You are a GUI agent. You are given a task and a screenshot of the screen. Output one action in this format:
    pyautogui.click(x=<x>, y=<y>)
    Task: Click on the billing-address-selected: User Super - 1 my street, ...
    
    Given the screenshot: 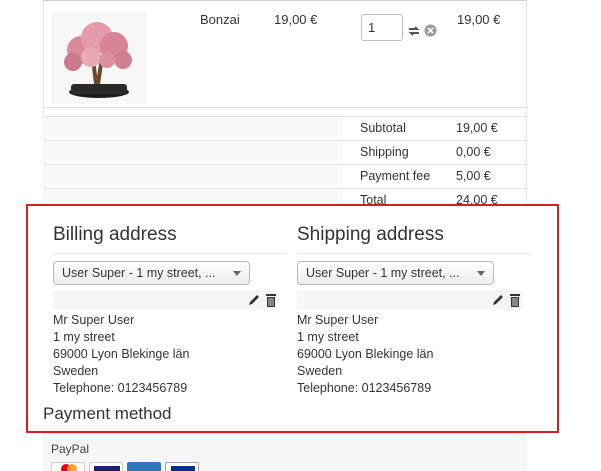 What is the action you would take?
    pyautogui.click(x=139, y=273)
    